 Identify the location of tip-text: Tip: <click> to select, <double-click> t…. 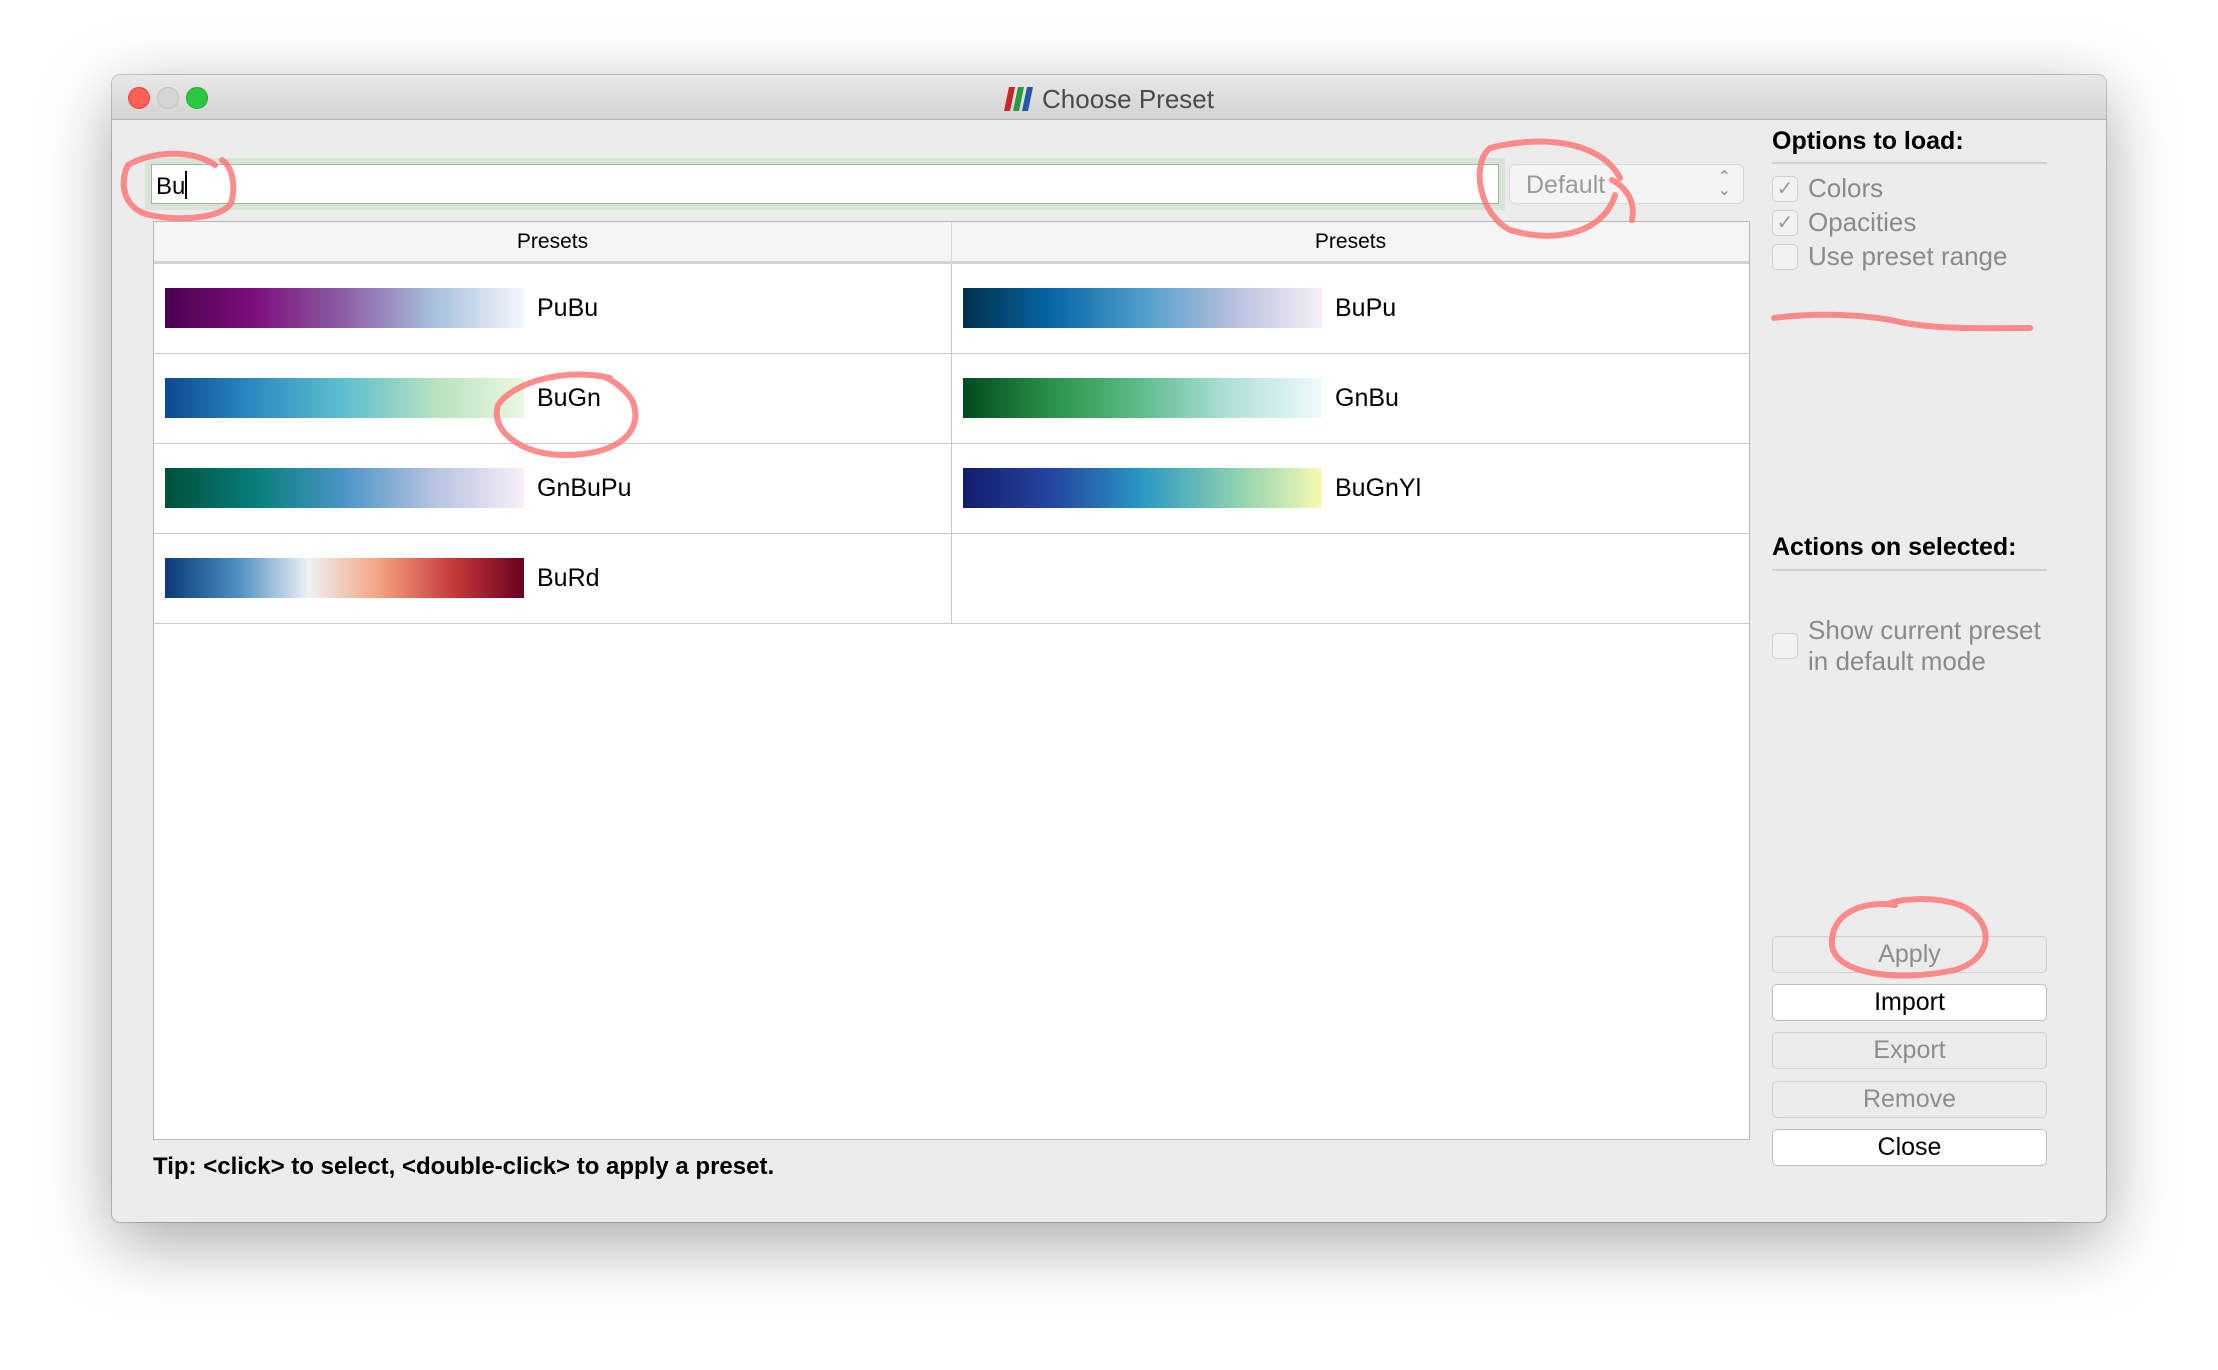
(464, 1166).